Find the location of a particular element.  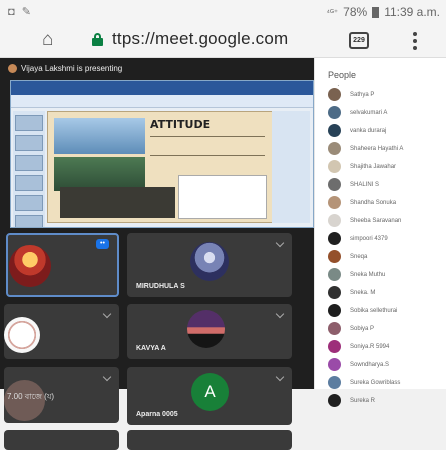

participant-name: Sathya P is located at coordinates (362, 94).